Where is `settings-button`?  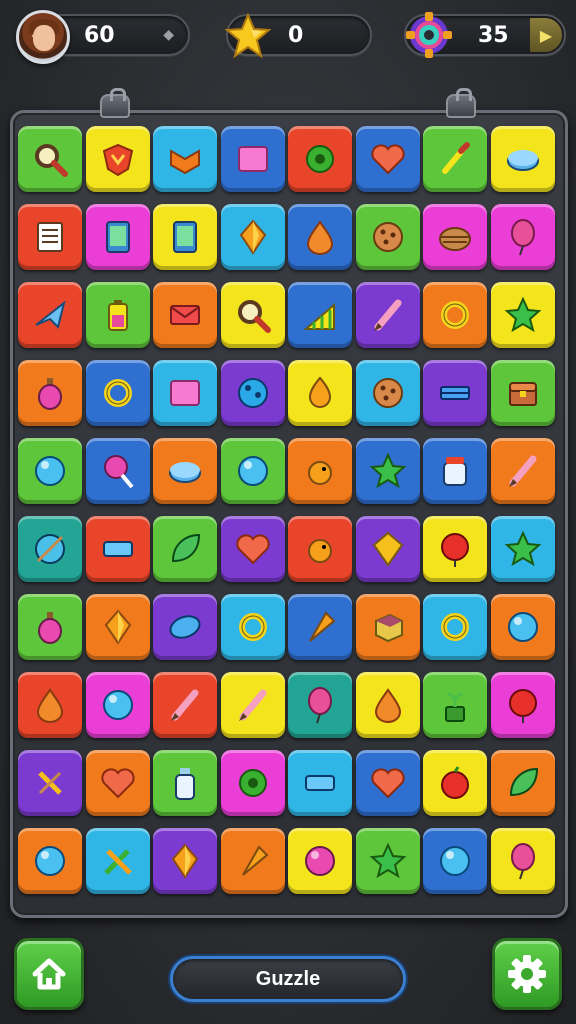
settings-button is located at coordinates (527, 974).